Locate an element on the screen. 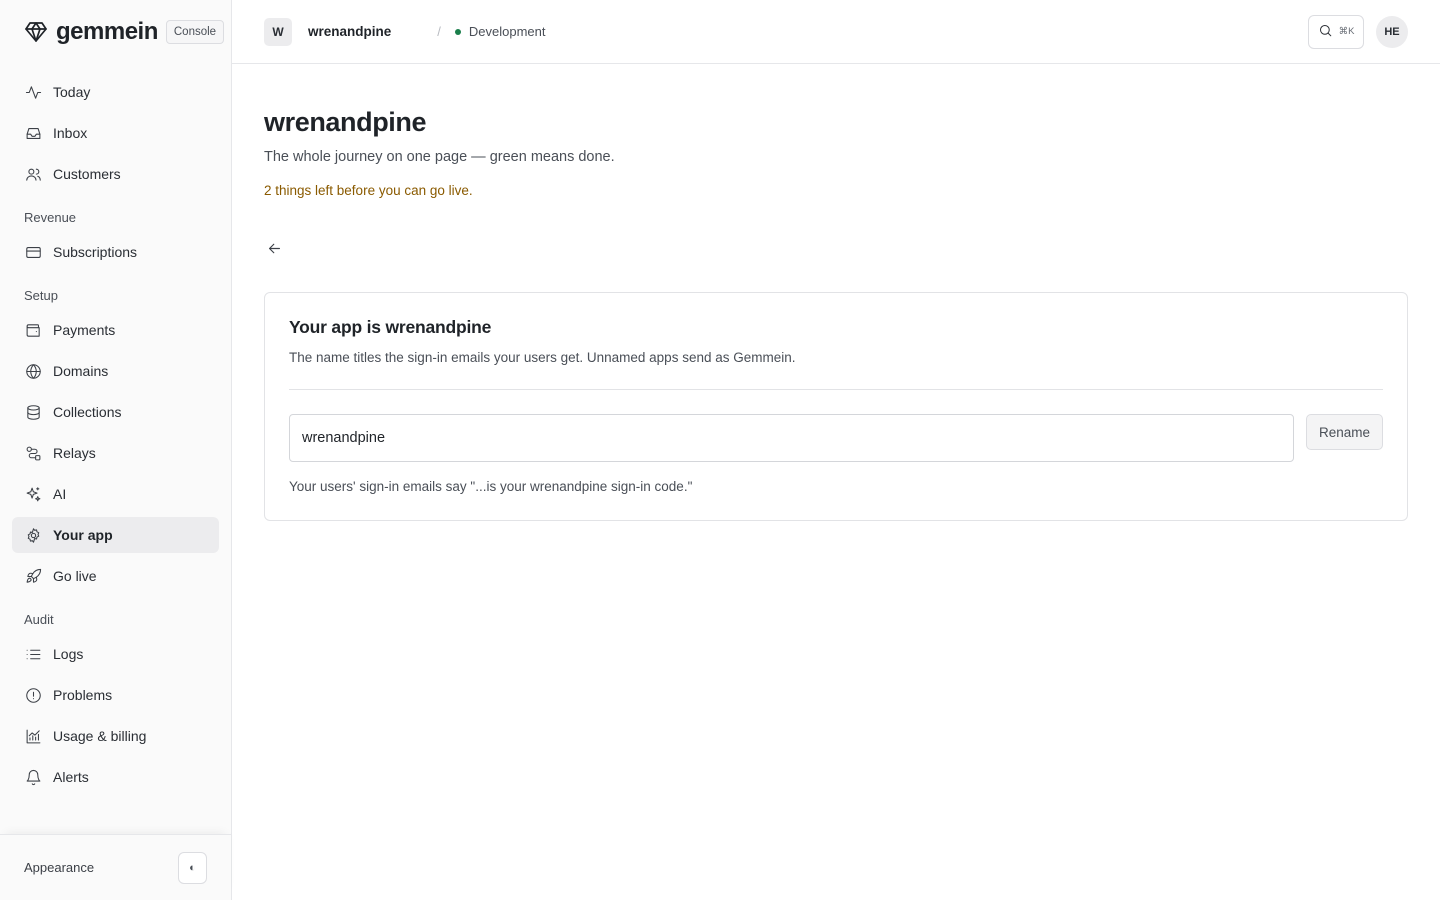  sidebar-item-label: Go live is located at coordinates (75, 576).